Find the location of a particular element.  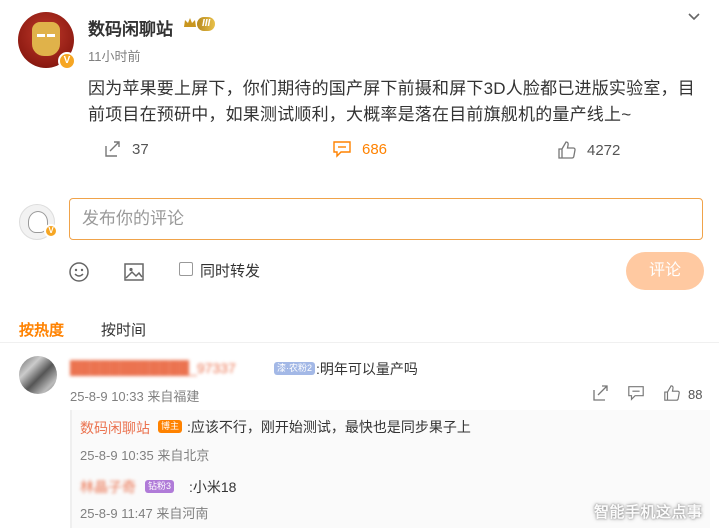

watermark: 智能手机这点事 is located at coordinates (648, 512).